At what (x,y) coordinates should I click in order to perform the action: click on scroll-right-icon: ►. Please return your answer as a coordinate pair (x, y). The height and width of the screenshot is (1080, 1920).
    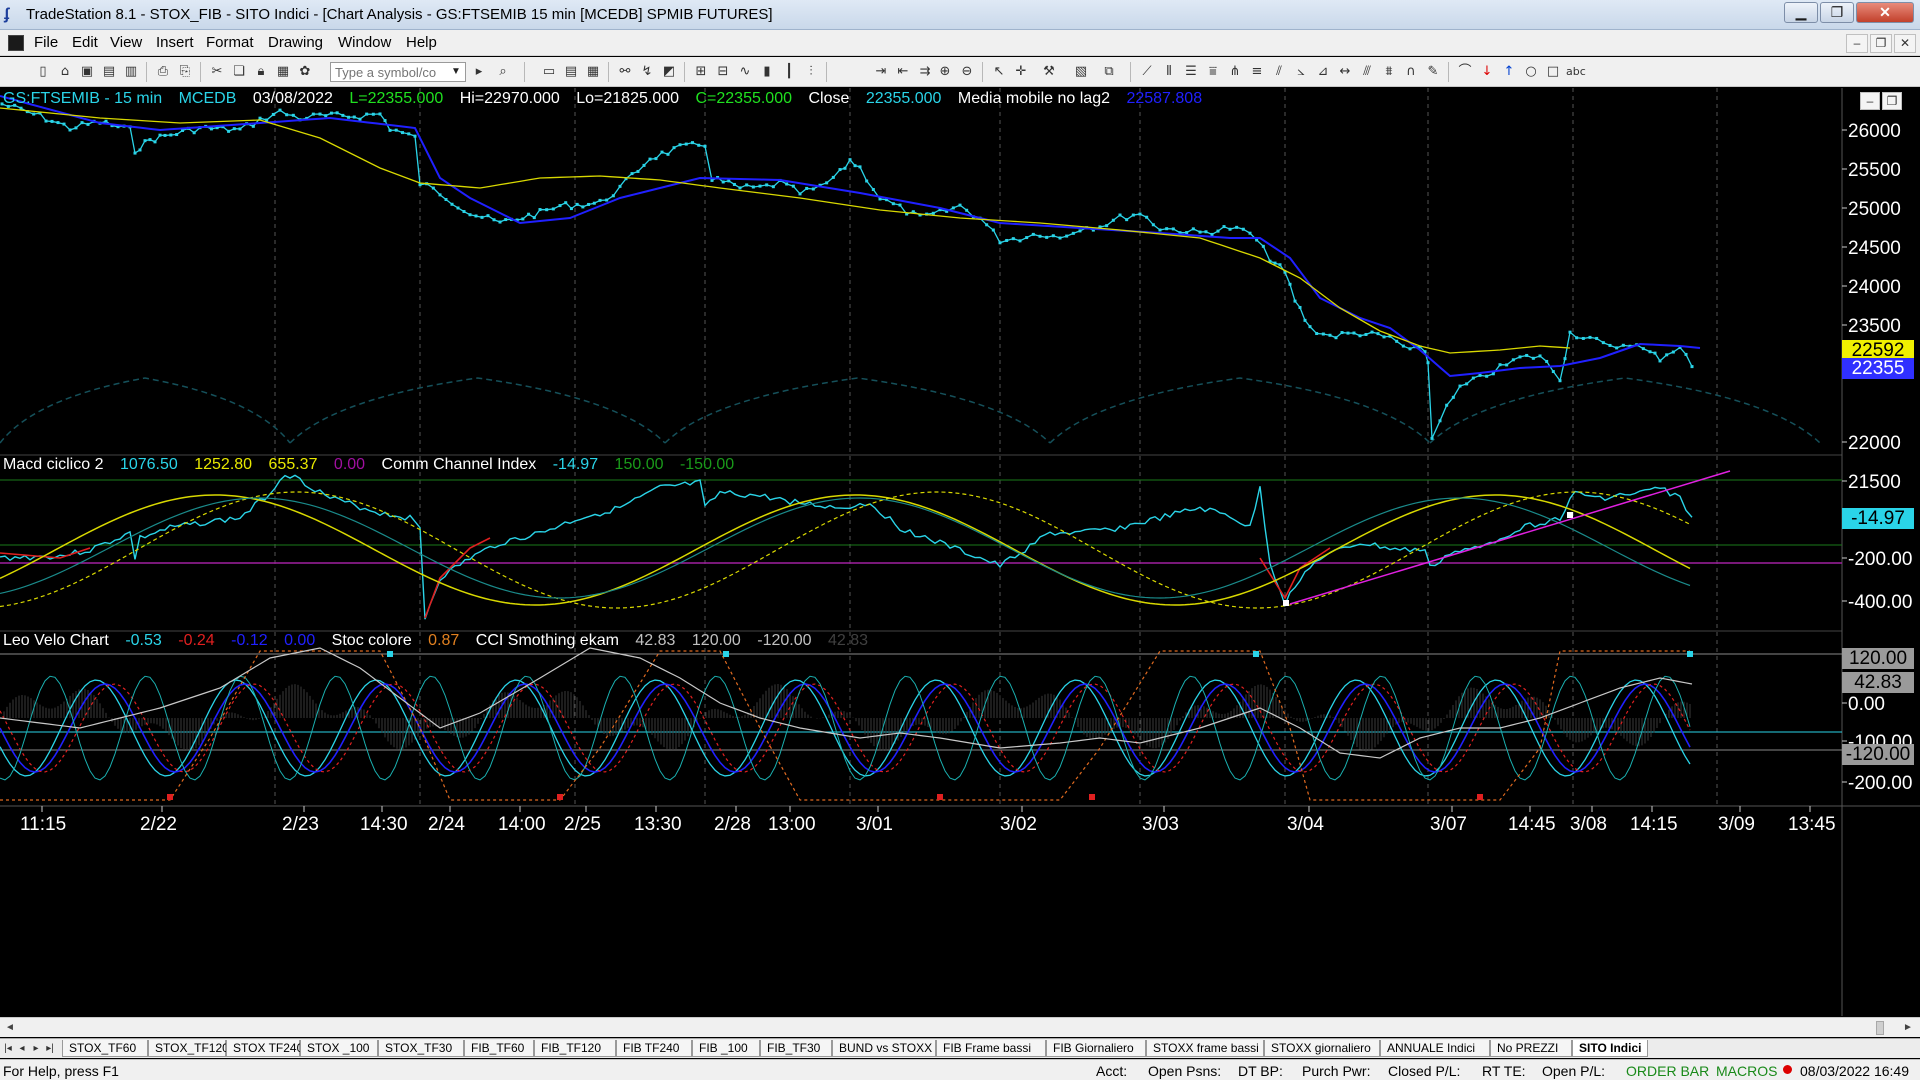
    Looking at the image, I should click on (1908, 1028).